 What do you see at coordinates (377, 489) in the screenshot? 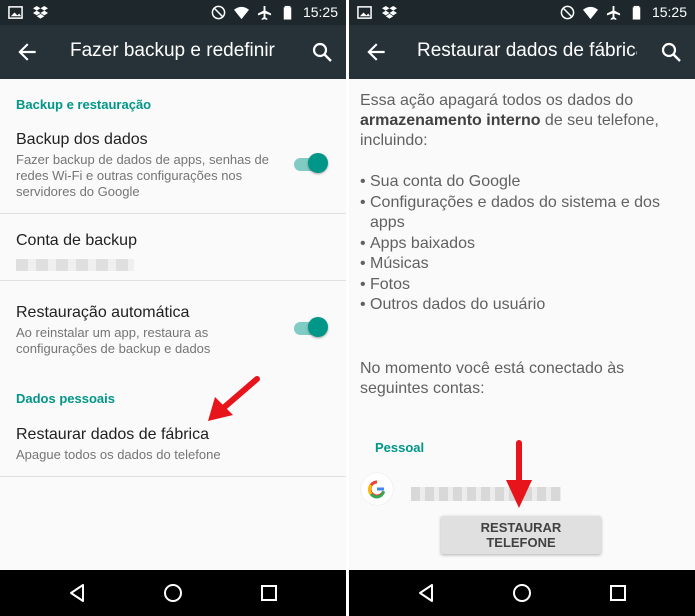
I see `google-account-icon` at bounding box center [377, 489].